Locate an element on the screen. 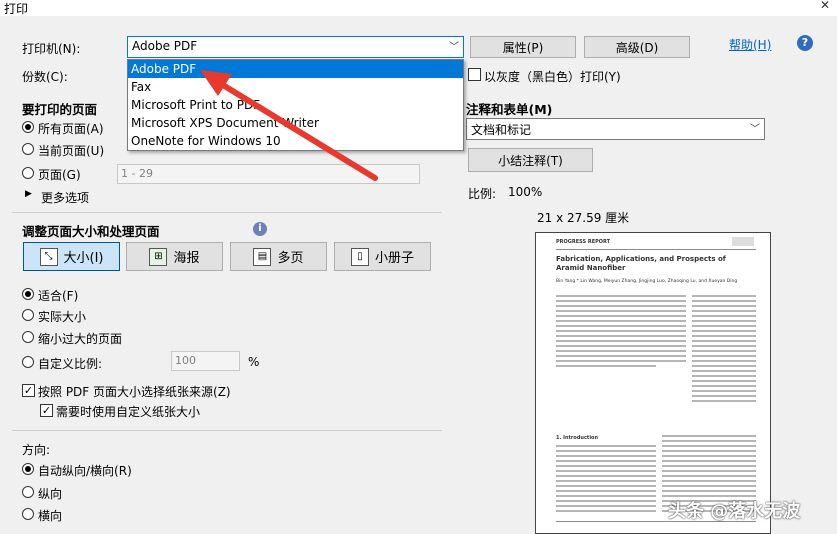 The image size is (837, 534). annotation-arrow-icon is located at coordinates (289, 125).